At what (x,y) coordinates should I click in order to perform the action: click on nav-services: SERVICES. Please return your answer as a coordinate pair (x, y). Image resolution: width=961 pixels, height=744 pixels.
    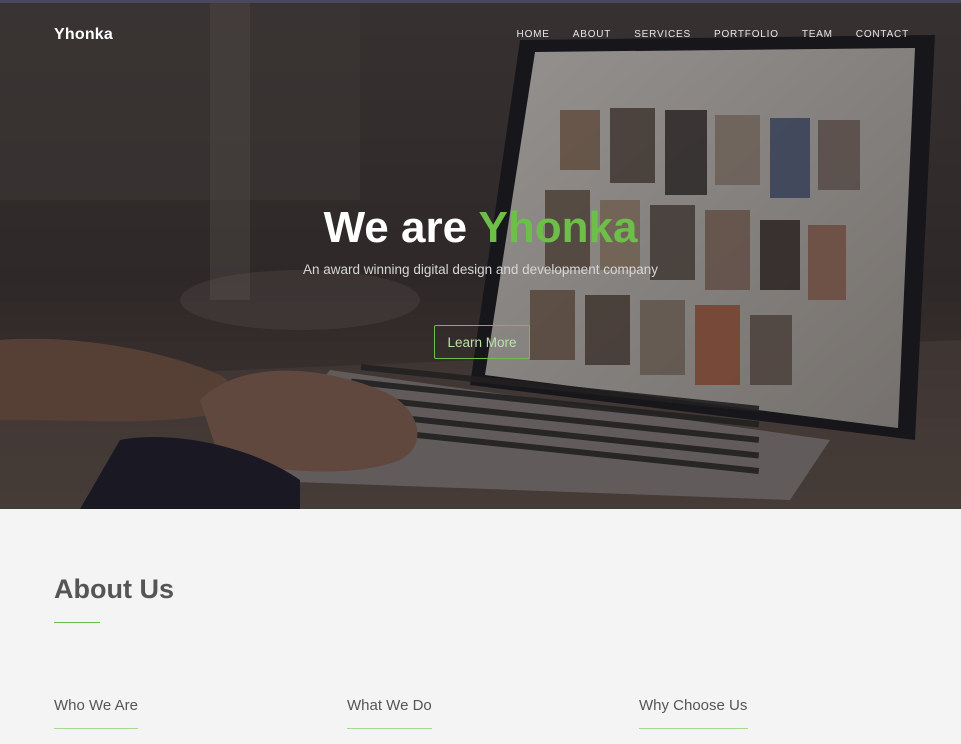
    Looking at the image, I should click on (662, 34).